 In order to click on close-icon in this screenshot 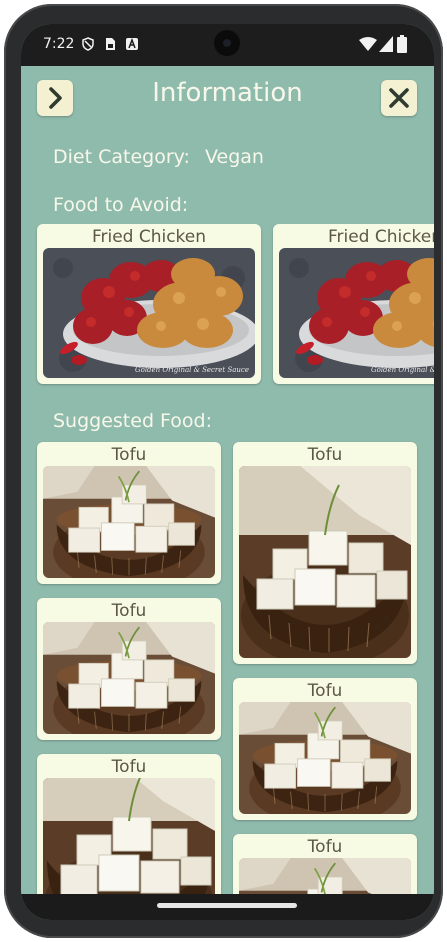, I will do `click(399, 98)`.